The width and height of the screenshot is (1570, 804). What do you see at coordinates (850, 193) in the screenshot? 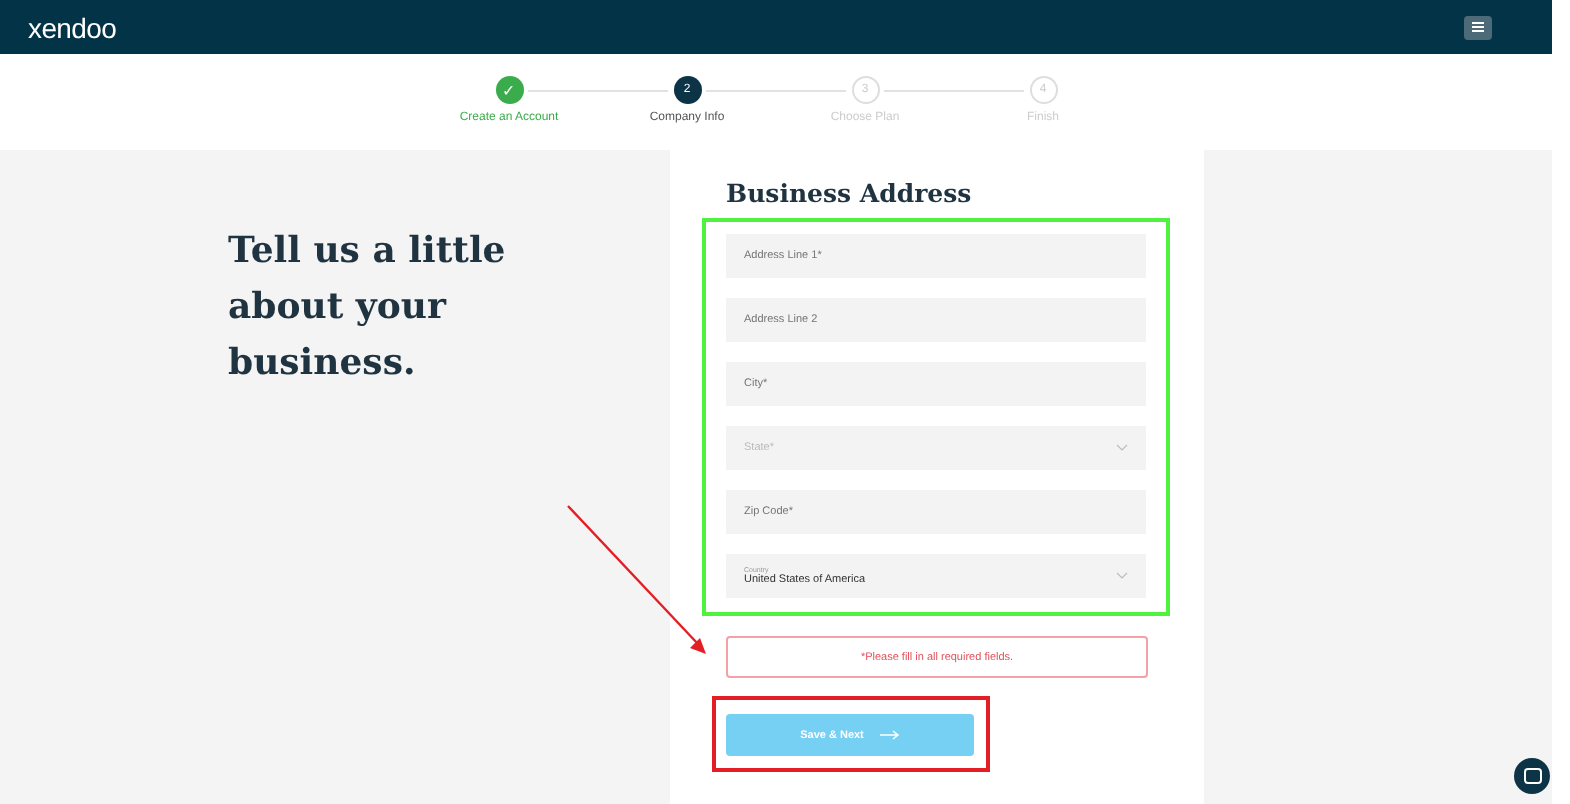
I see `section-title: Business Address` at bounding box center [850, 193].